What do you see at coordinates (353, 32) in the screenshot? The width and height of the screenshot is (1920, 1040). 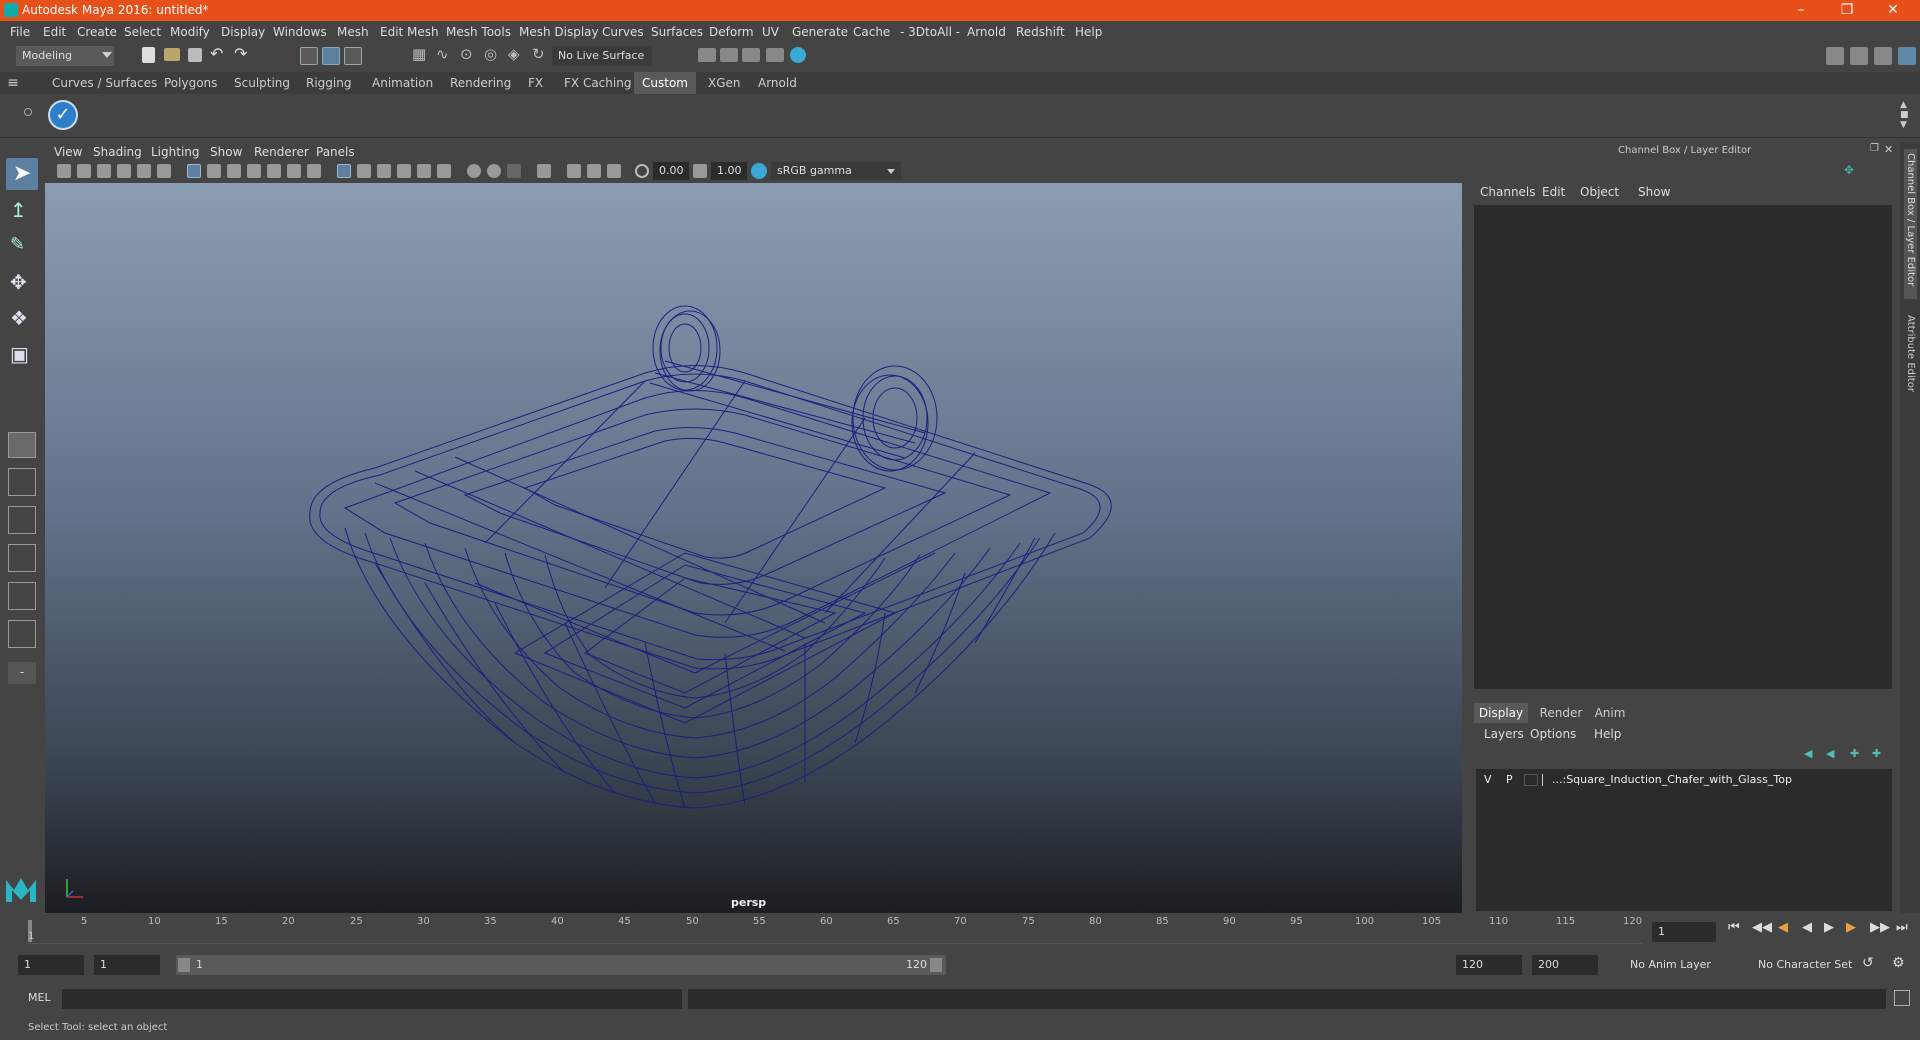 I see `menu-mesh: Mesh` at bounding box center [353, 32].